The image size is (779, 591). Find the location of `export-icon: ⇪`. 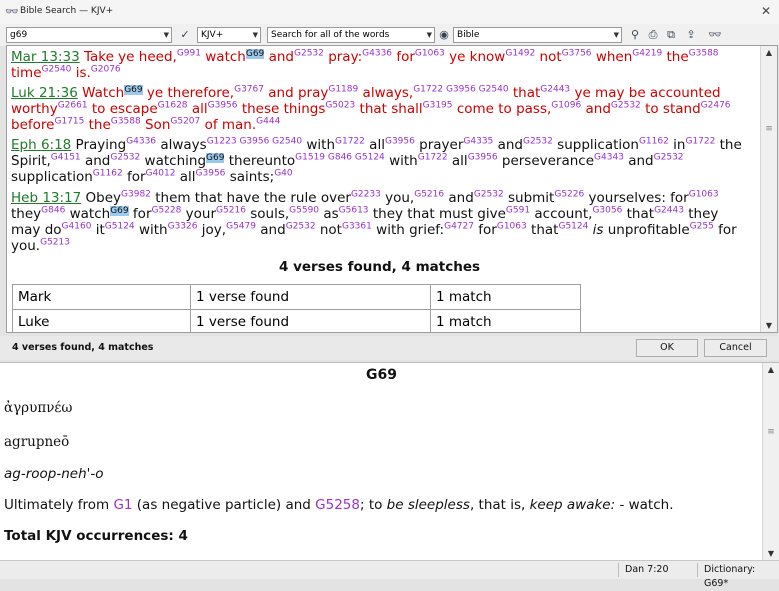

export-icon: ⇪ is located at coordinates (691, 34).